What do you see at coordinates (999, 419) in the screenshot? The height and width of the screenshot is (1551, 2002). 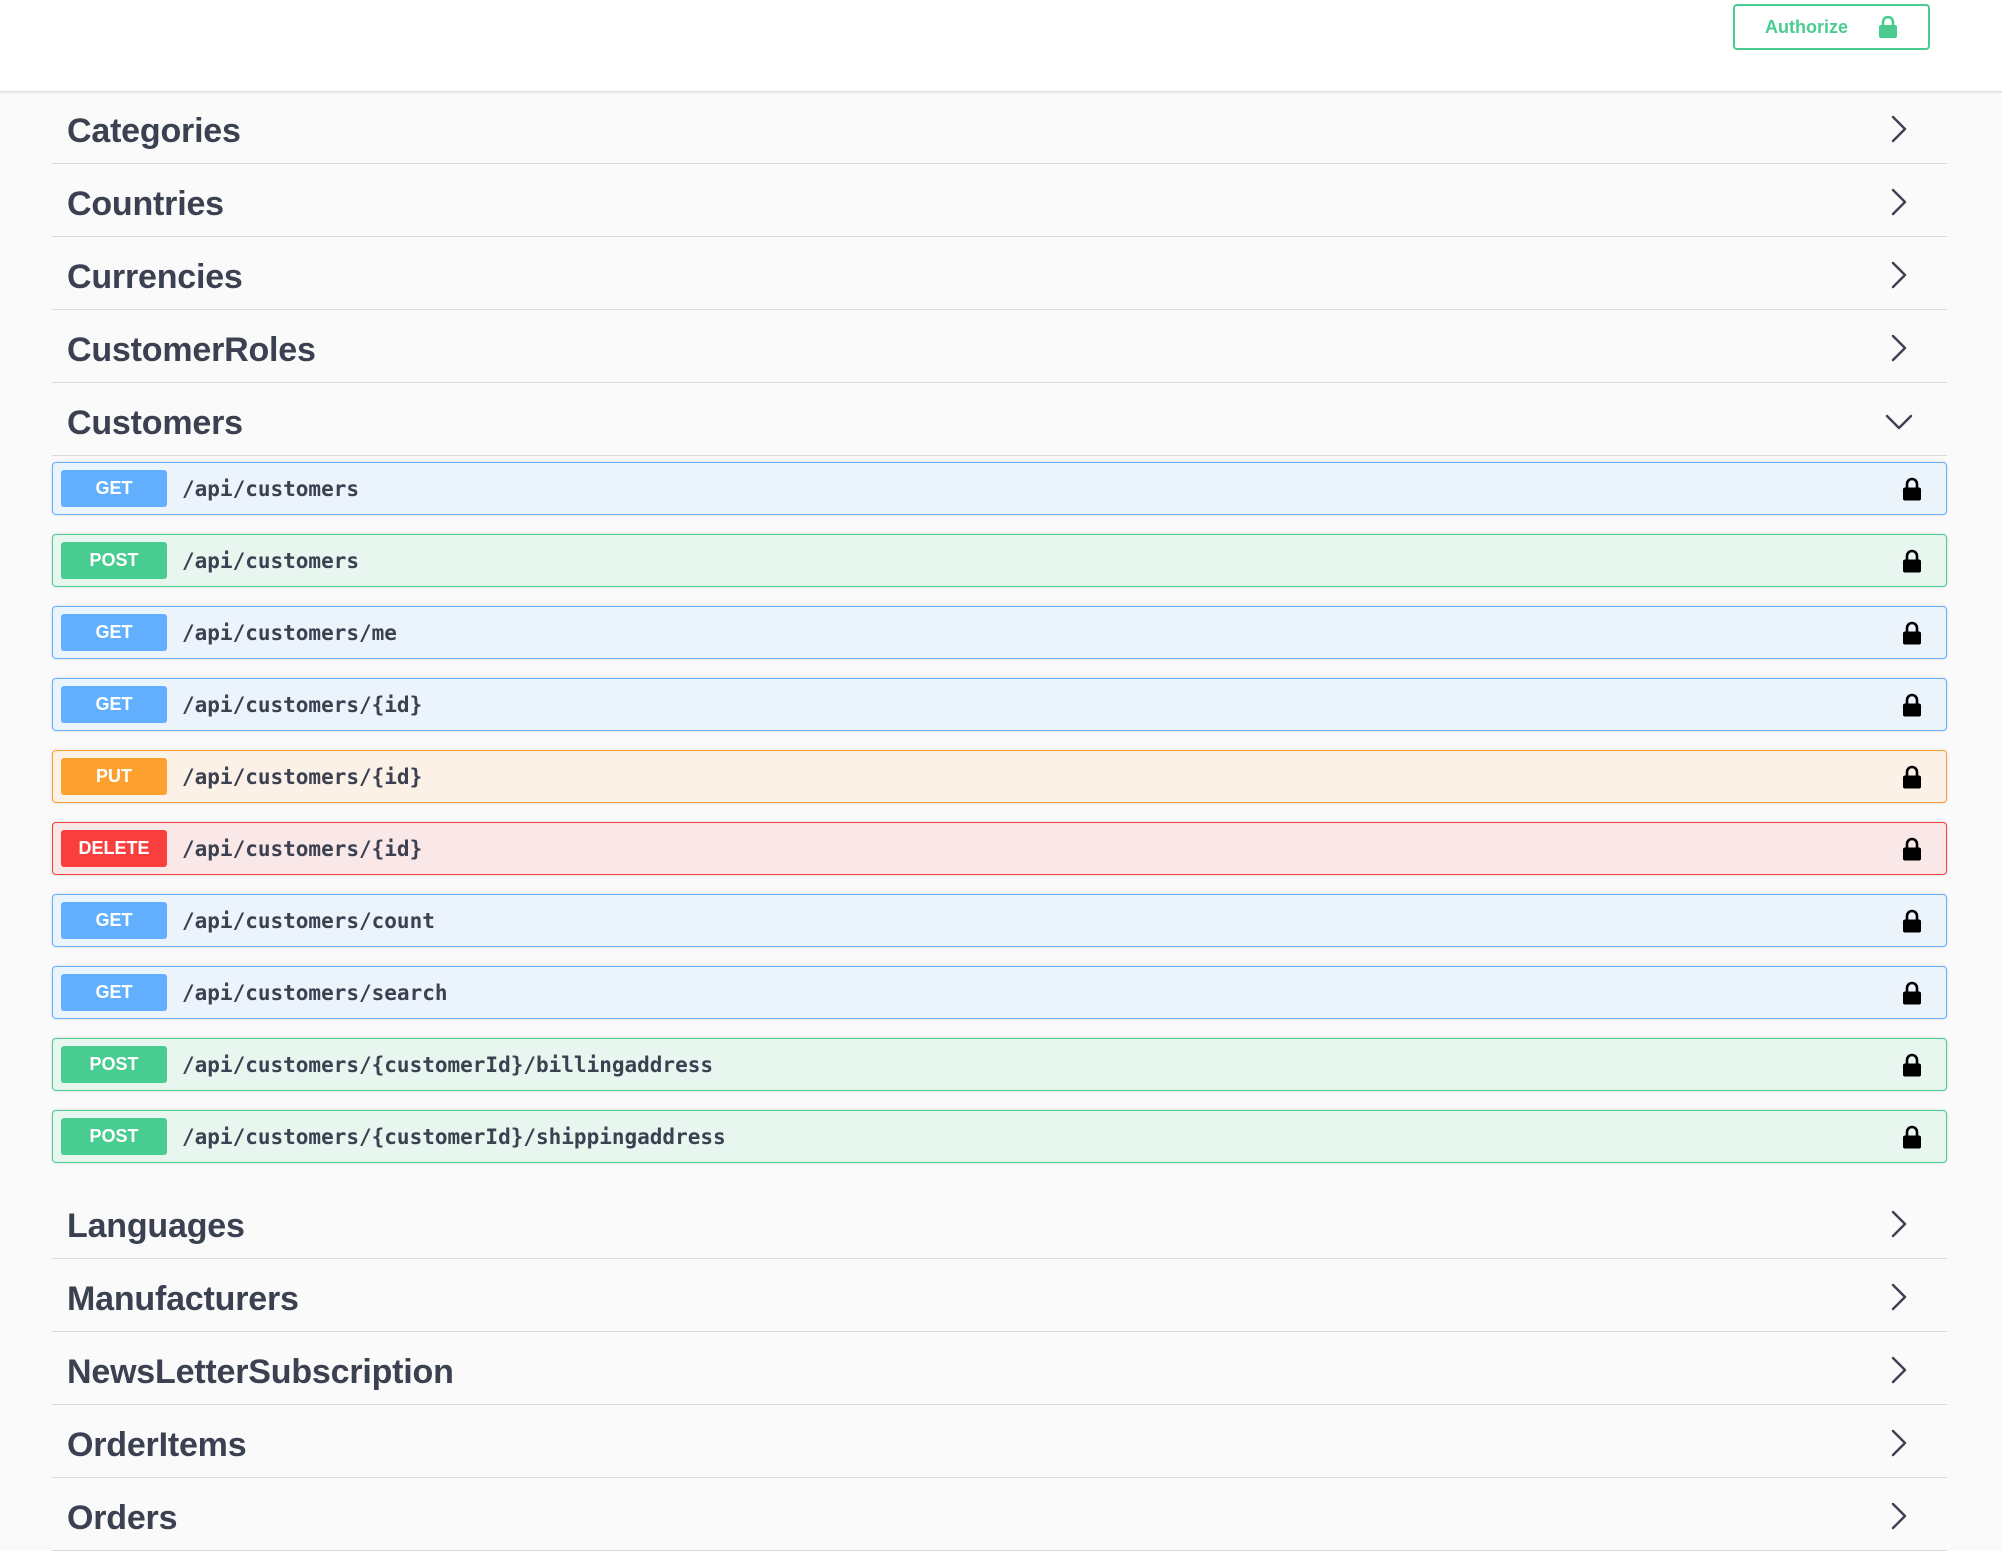 I see `tag-section-header: Customers` at bounding box center [999, 419].